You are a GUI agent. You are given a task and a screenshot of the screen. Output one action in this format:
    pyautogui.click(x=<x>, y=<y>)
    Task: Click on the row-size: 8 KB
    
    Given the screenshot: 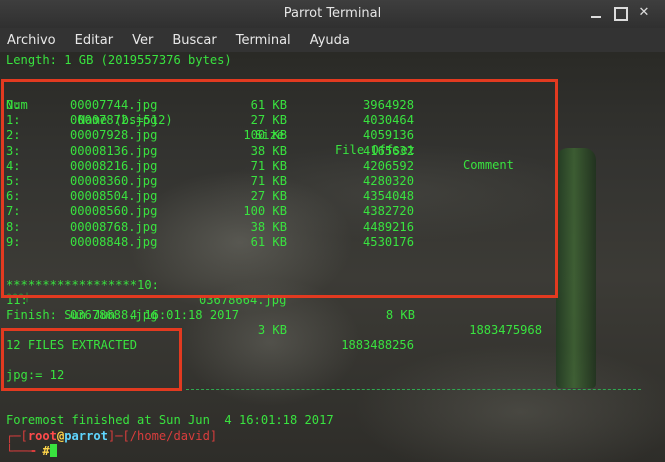 What is the action you would take?
    pyautogui.click(x=400, y=315)
    